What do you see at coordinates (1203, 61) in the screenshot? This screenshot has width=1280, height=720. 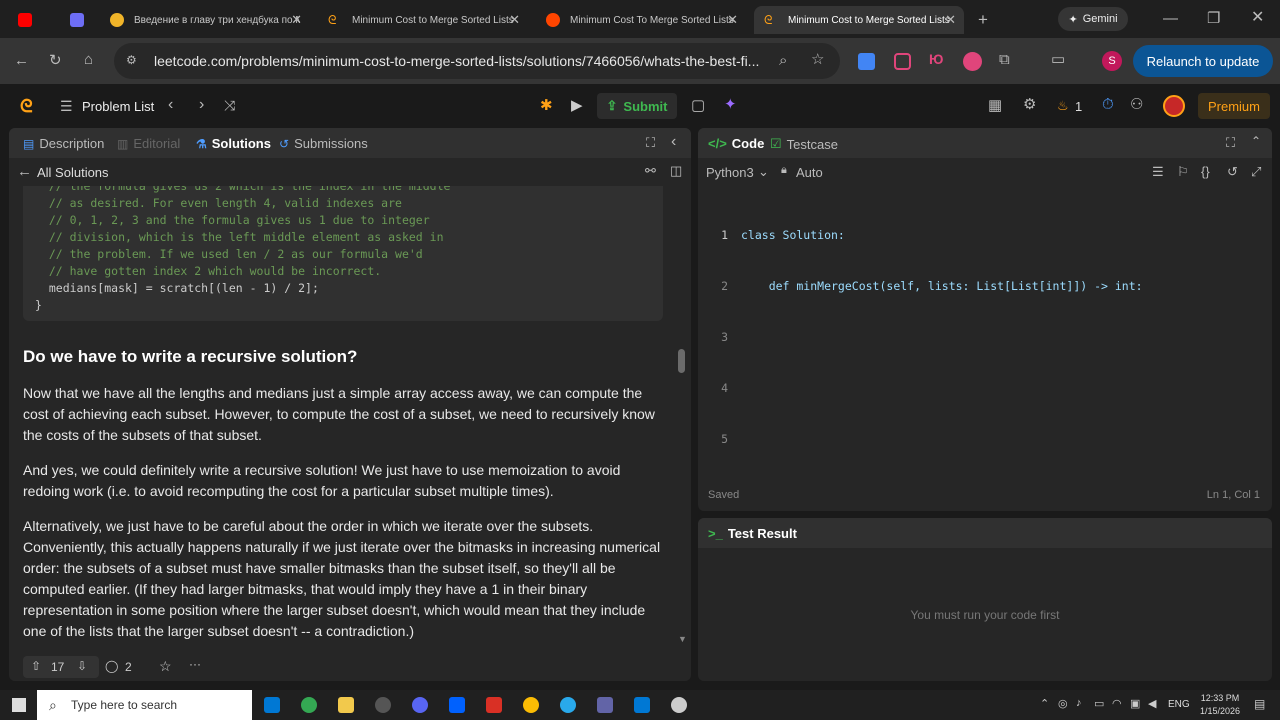 I see `relaunch-button: Relaunch to update` at bounding box center [1203, 61].